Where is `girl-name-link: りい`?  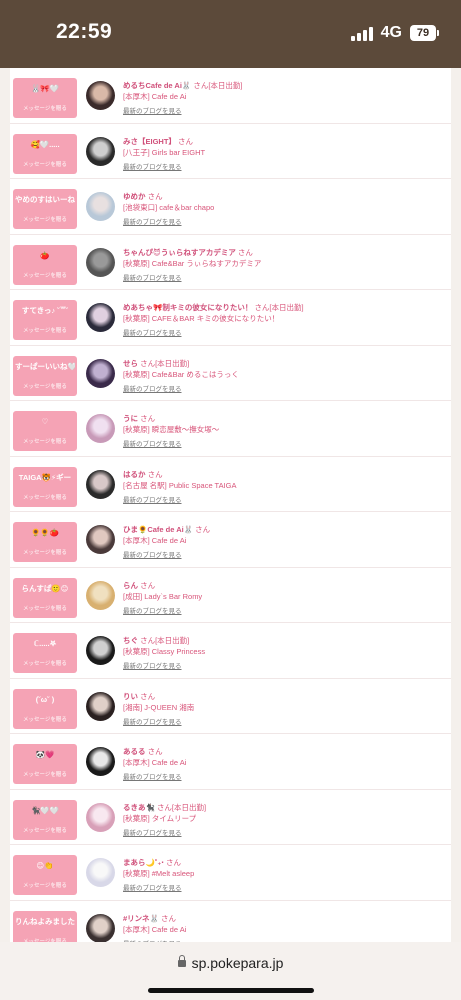 girl-name-link: りい is located at coordinates (130, 696).